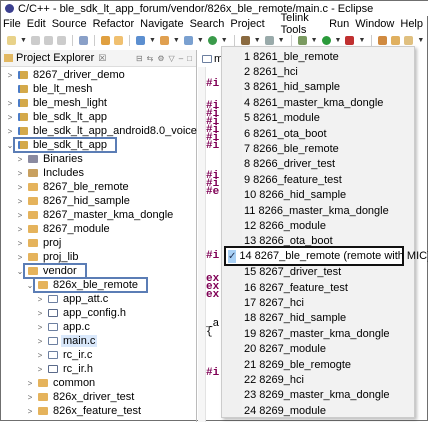 This screenshot has width=428, height=422. I want to click on tree-item: ble_lt_mesh, so click(49, 89).